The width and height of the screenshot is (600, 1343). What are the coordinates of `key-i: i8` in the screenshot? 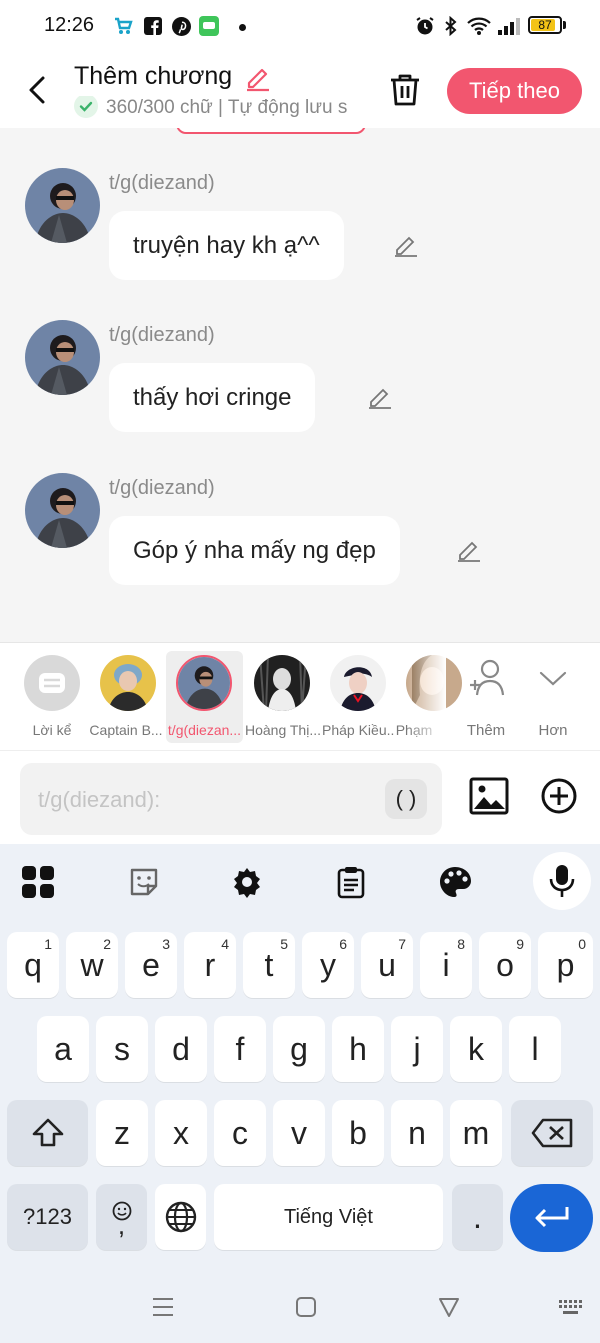 It's located at (446, 965).